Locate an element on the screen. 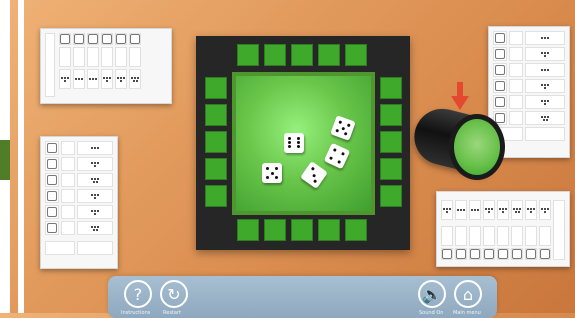  help-button: ? is located at coordinates (138, 294).